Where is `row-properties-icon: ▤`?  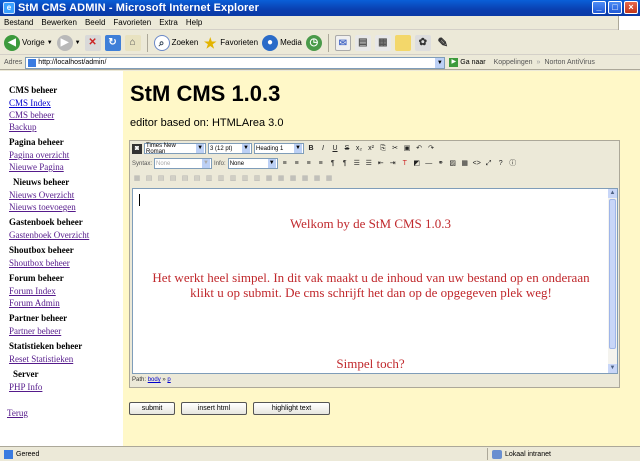
row-properties-icon: ▤ is located at coordinates (149, 179).